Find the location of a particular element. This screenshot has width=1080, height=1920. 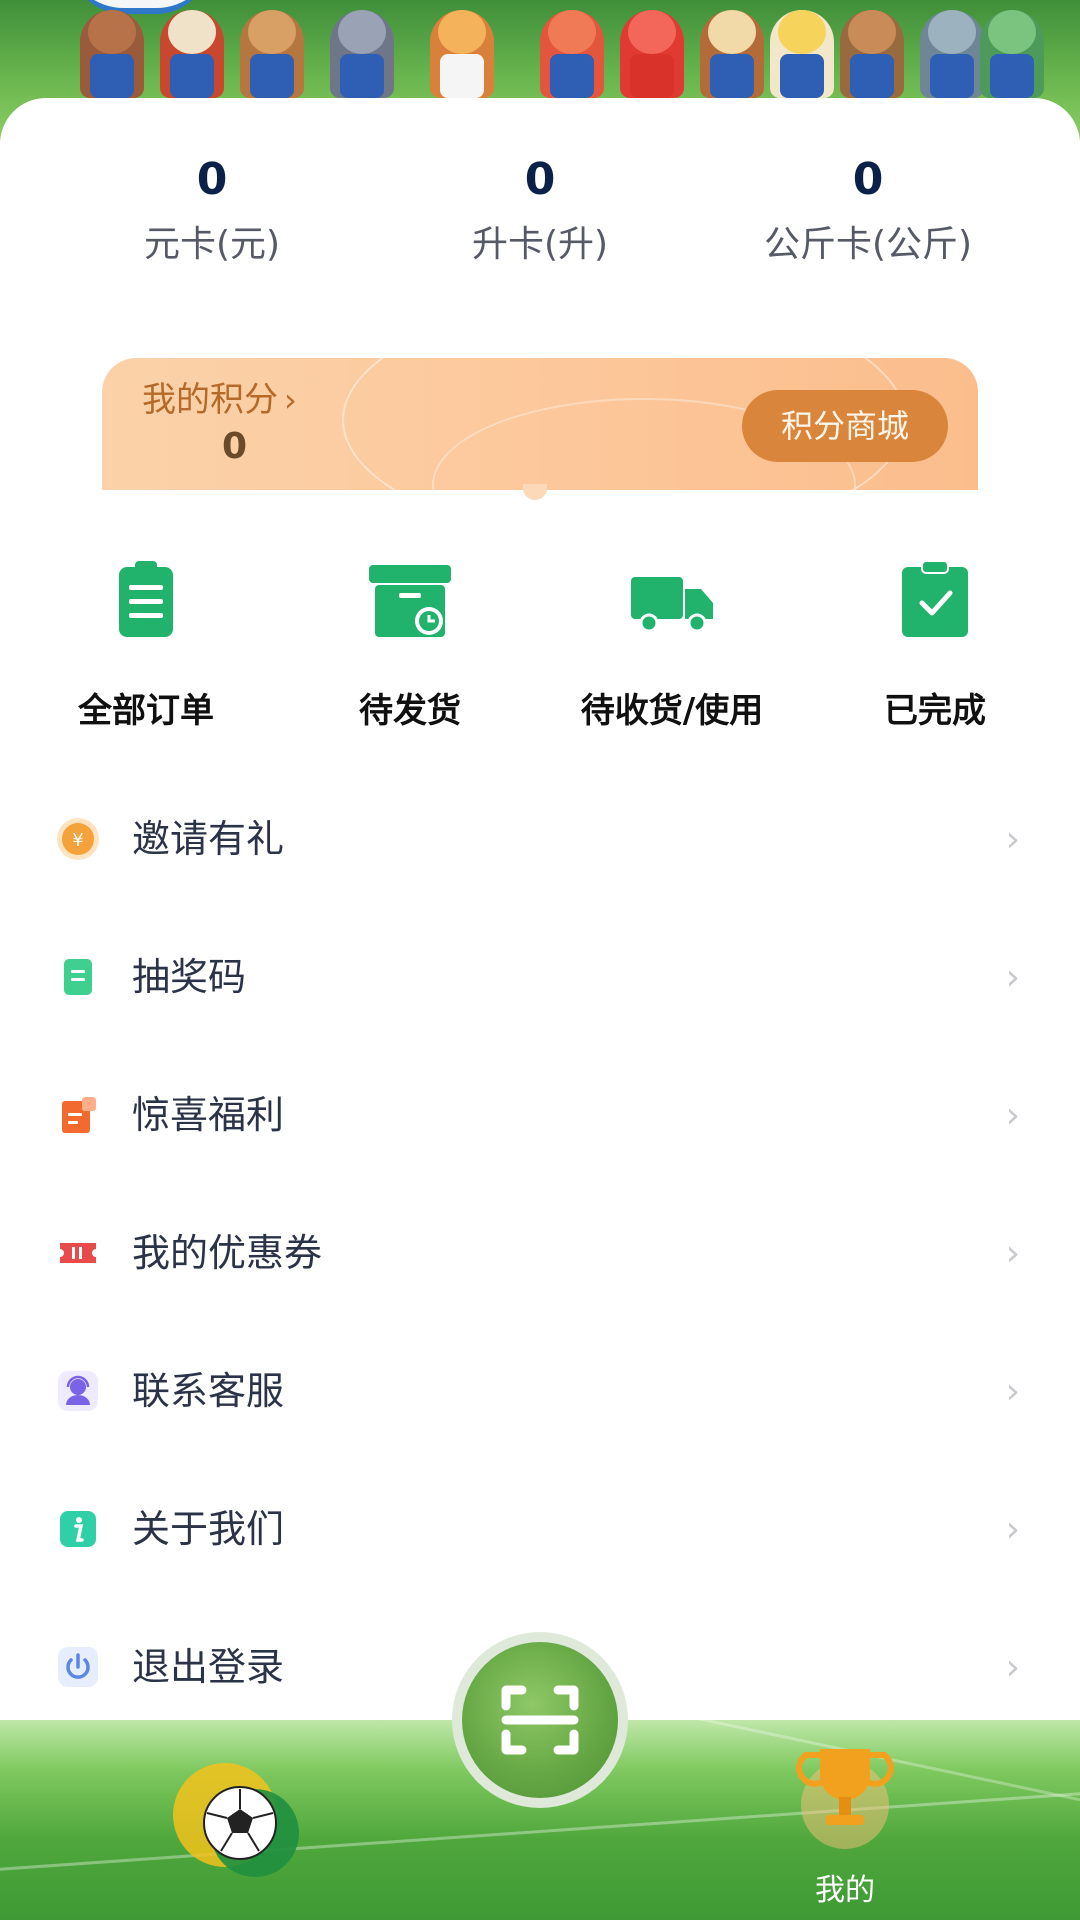

stat-label: 元卡(元) is located at coordinates (212, 244).